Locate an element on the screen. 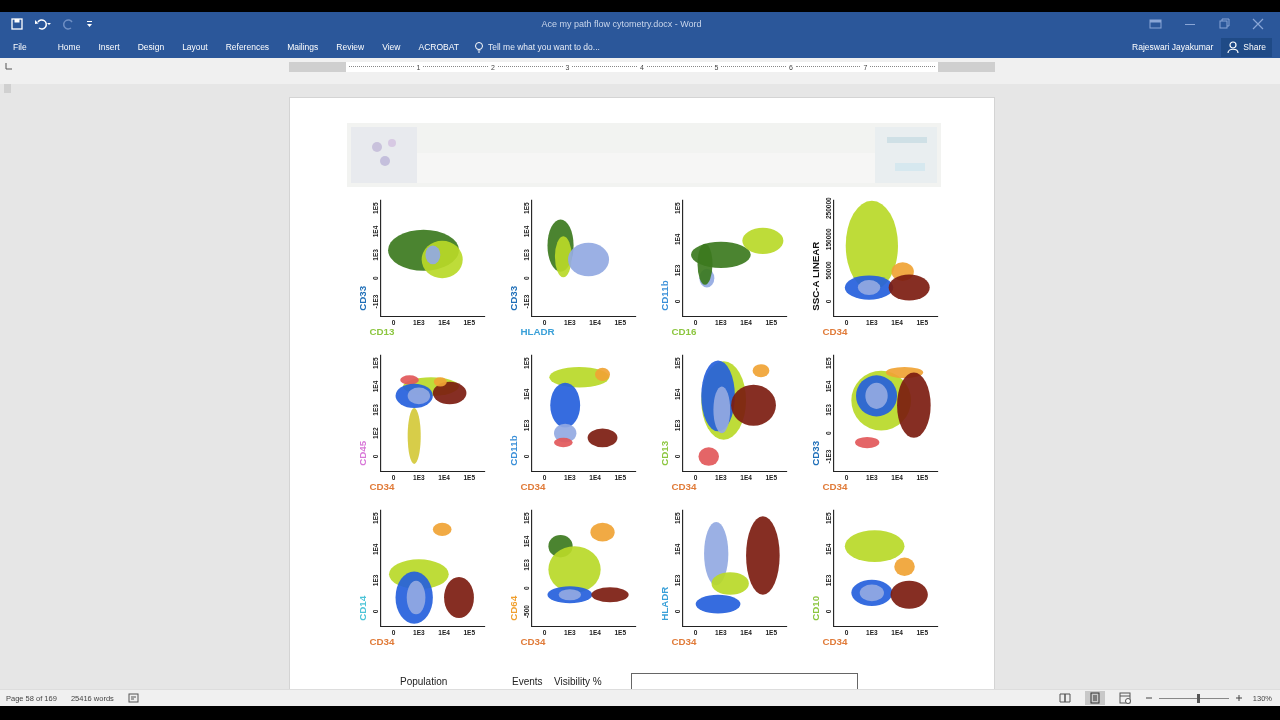  column-header: Events is located at coordinates (528, 681).